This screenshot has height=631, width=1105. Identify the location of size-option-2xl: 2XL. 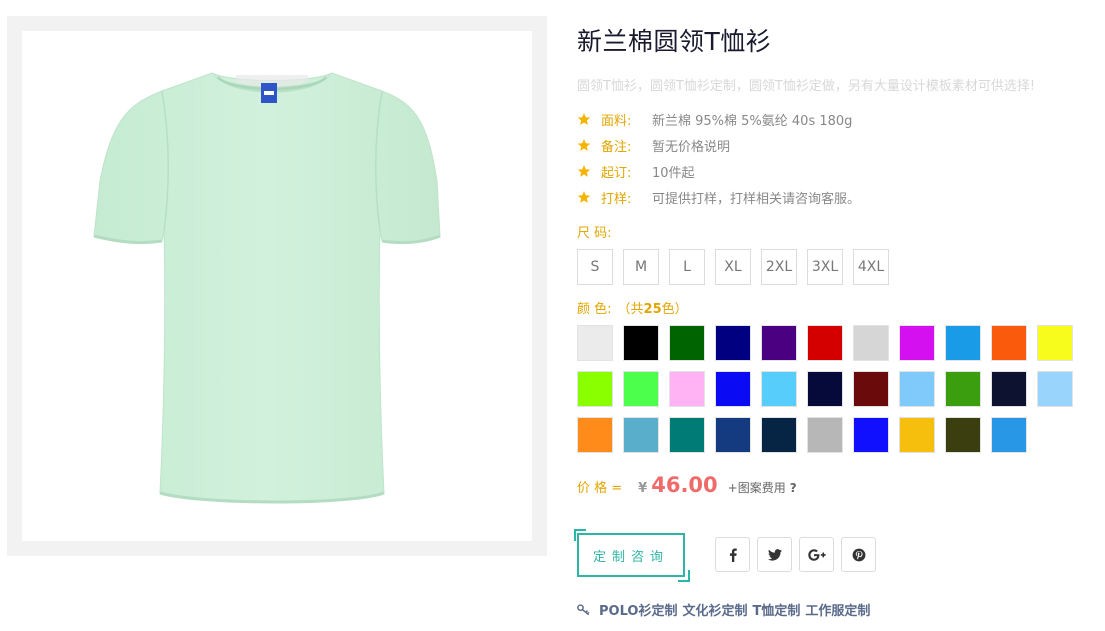
(779, 267).